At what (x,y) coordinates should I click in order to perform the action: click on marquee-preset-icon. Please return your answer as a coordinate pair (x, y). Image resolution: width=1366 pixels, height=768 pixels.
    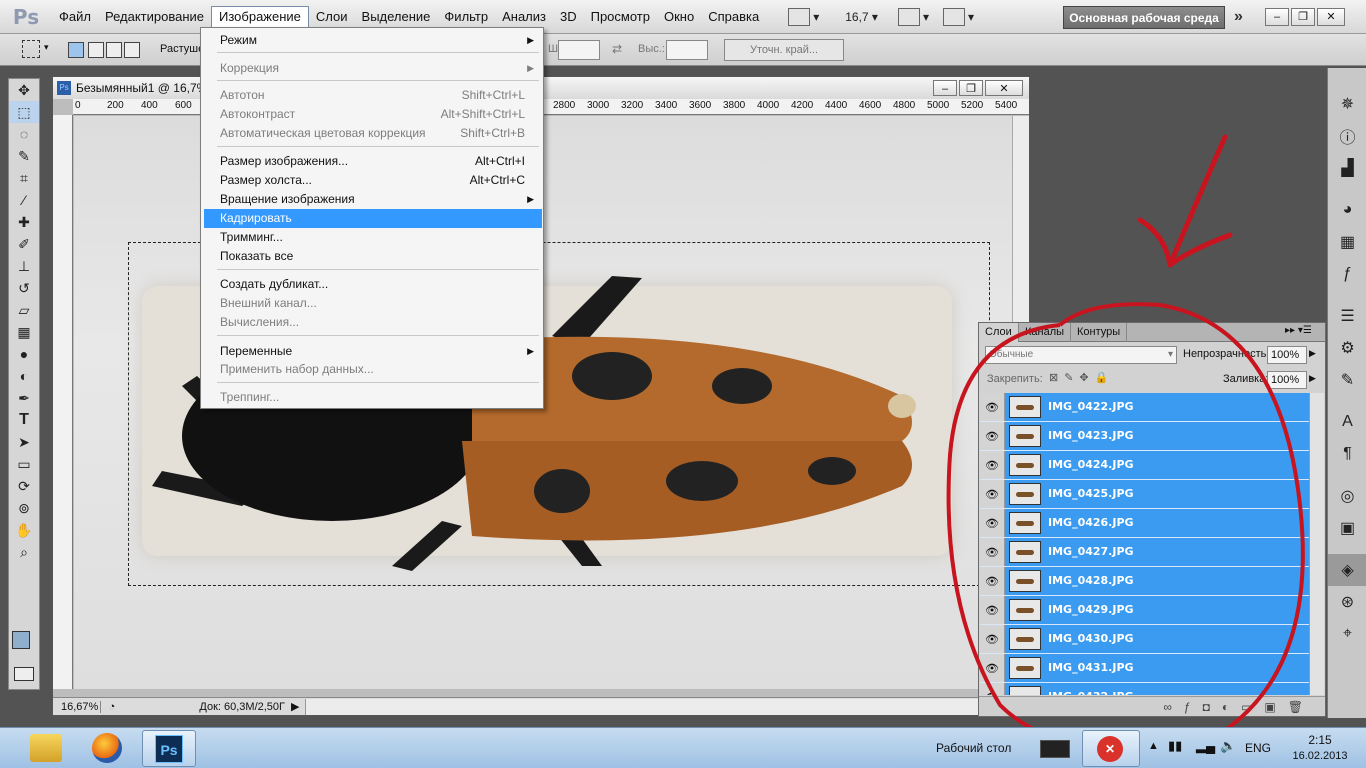
    Looking at the image, I should click on (31, 49).